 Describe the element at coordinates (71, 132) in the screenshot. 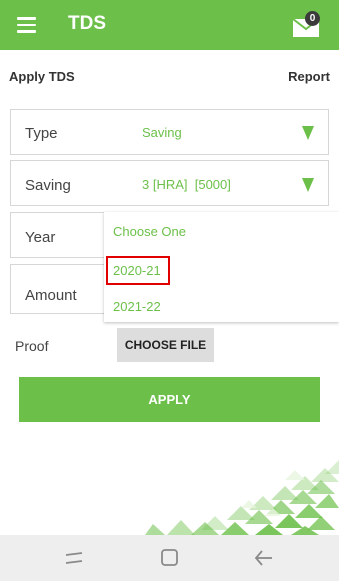

I see `type-label-box: Type` at that location.